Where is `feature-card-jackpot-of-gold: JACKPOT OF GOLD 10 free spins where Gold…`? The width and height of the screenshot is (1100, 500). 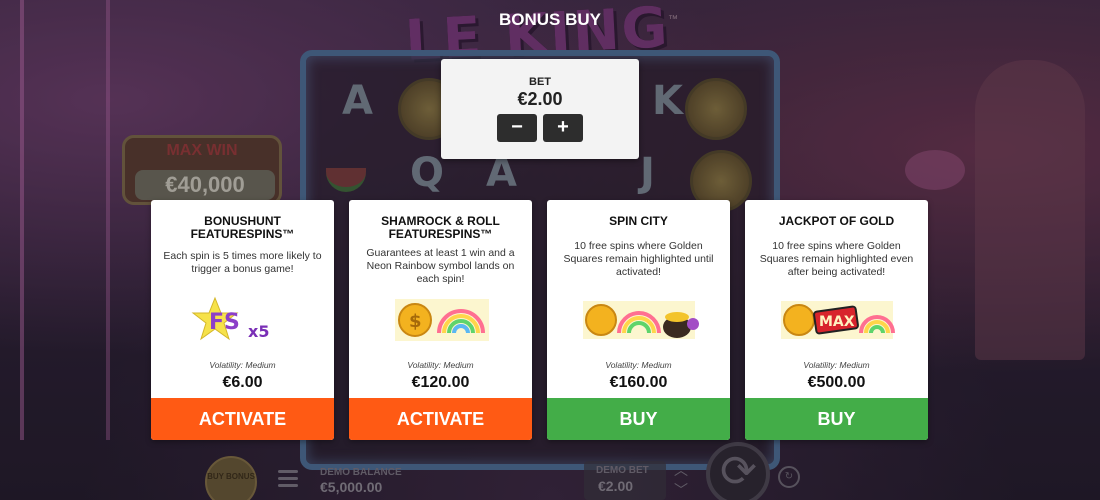
feature-card-jackpot-of-gold: JACKPOT OF GOLD 10 free spins where Gold… is located at coordinates (836, 320).